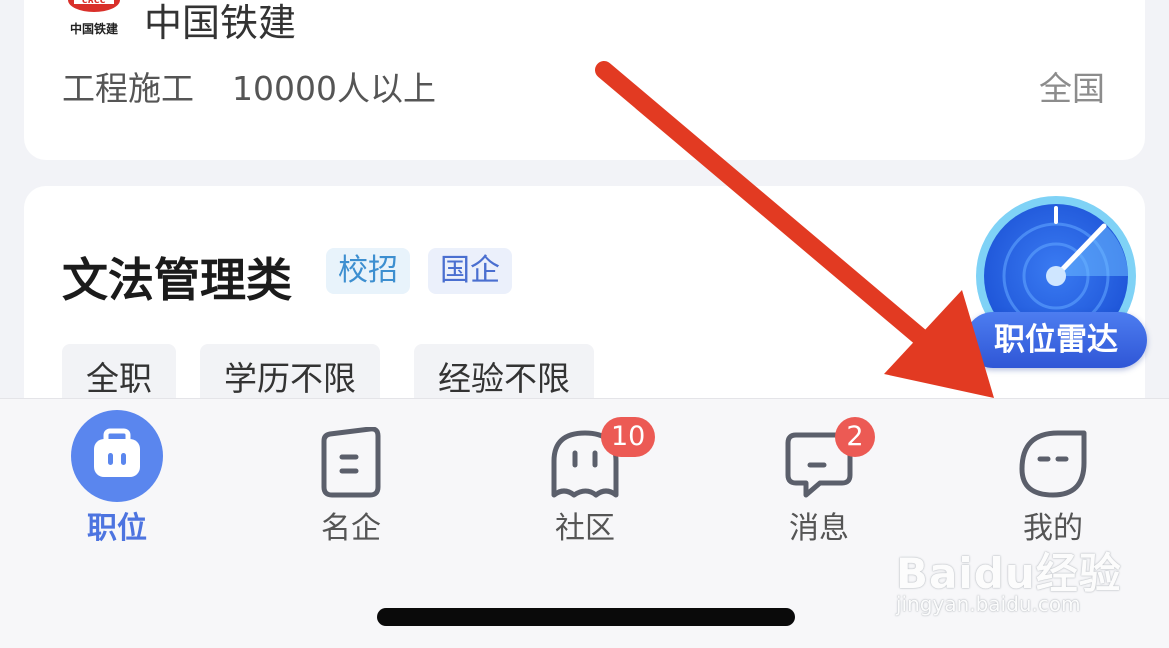 This screenshot has width=1169, height=648. I want to click on tab-label-jobs: 职位, so click(117, 528).